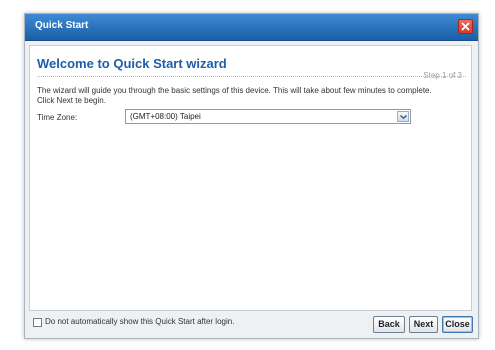 The image size is (495, 350). I want to click on time-zone-value: (GMT+08:00) Taipei, so click(165, 116).